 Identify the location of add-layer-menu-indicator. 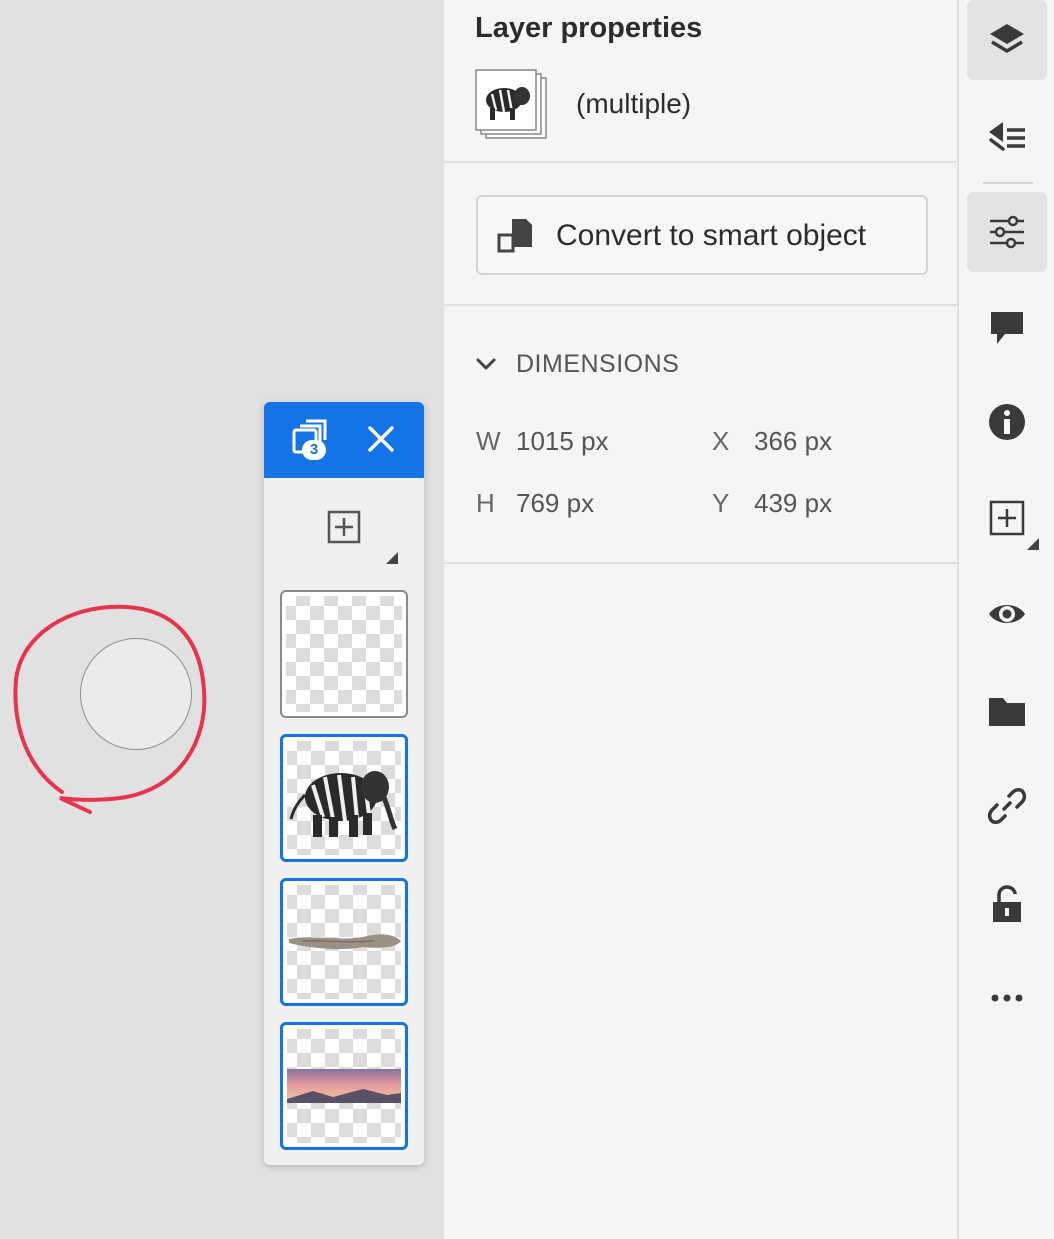
(392, 558).